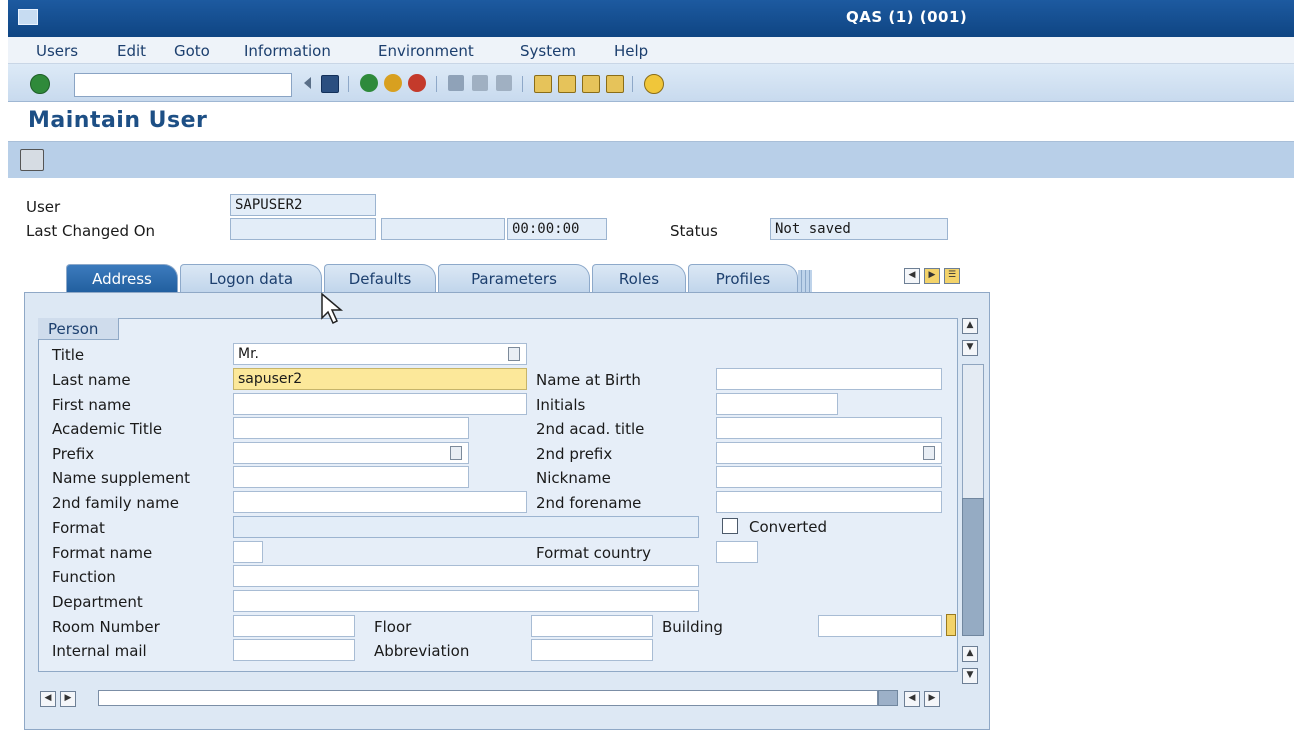 The width and height of the screenshot is (1294, 730). I want to click on application-toolbar, so click(651, 160).